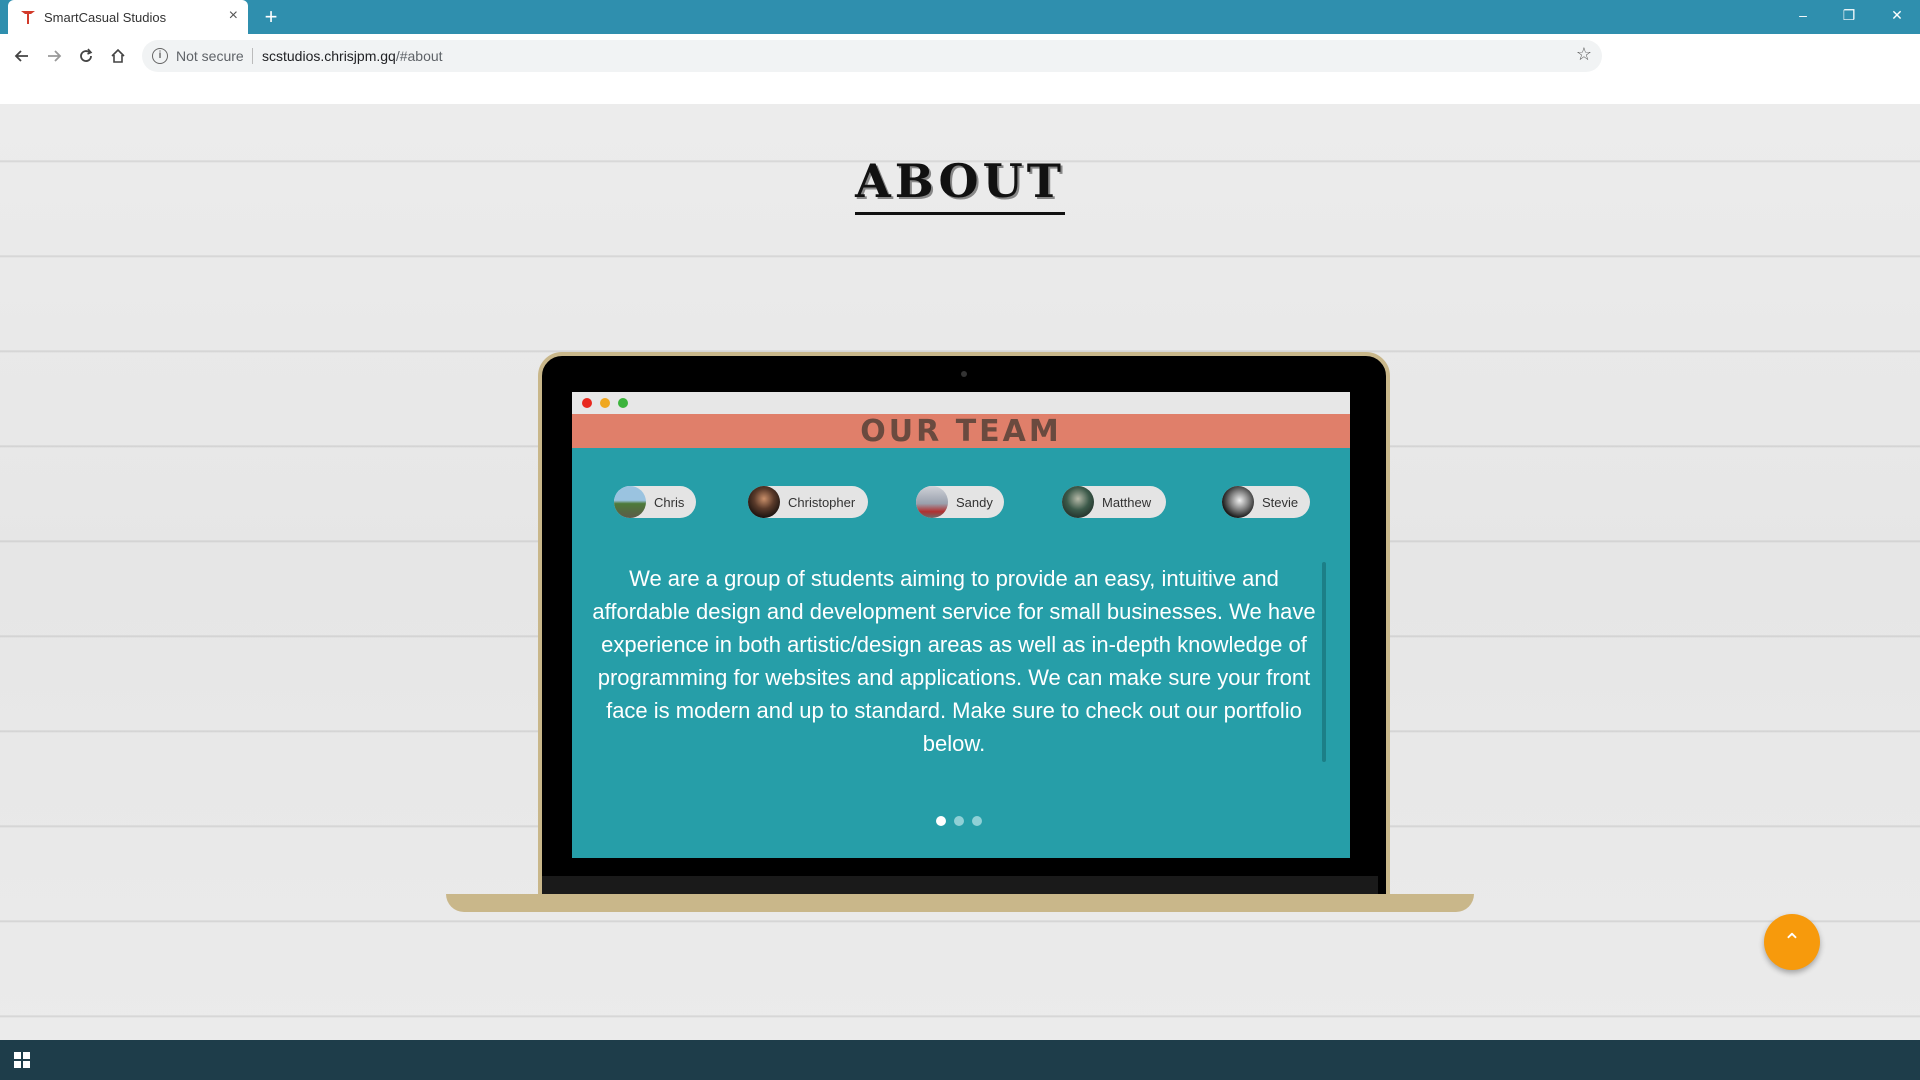 The image size is (1920, 1080). I want to click on url-host: scstudios.chrisjpm.gq, so click(329, 56).